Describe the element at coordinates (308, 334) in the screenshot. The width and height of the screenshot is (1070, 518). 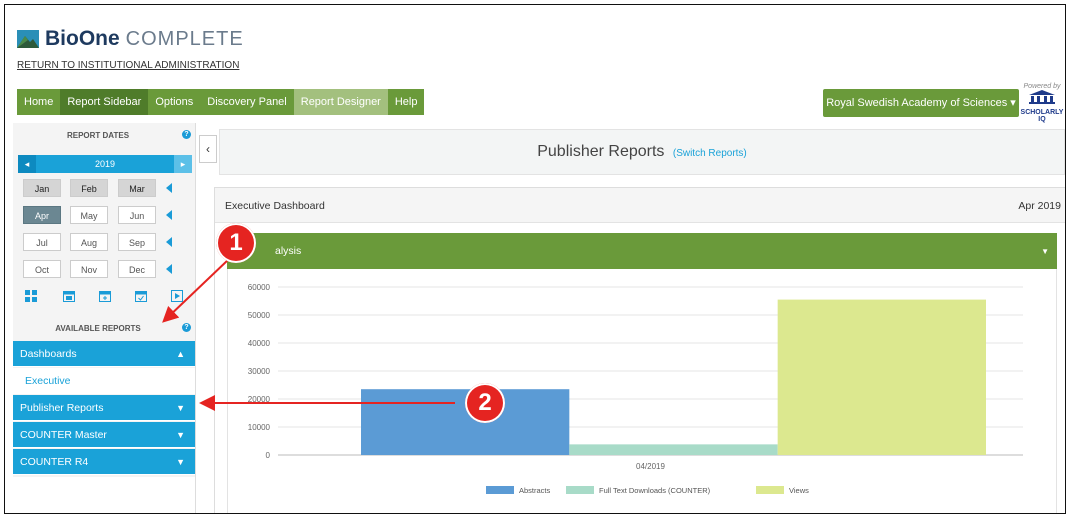
I see `annotation-arrows` at that location.